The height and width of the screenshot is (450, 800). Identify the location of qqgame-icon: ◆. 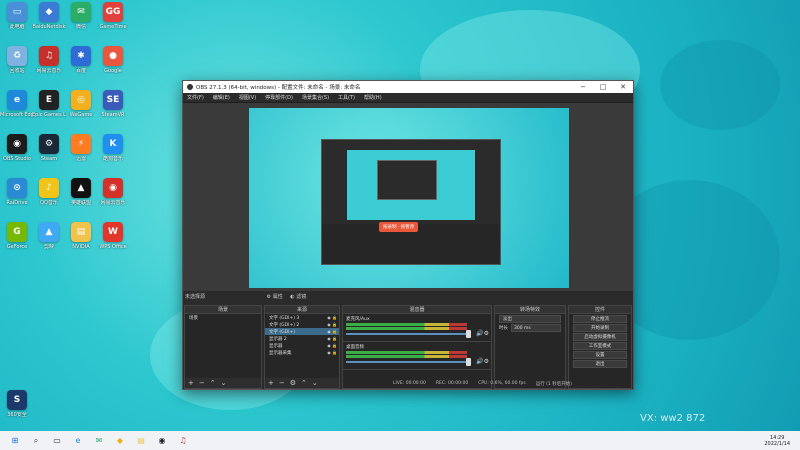
(120, 441).